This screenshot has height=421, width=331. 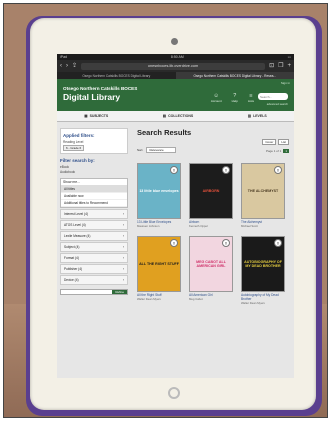 I want to click on book-cover: THE ALCHEMYST ▯, so click(x=263, y=191).